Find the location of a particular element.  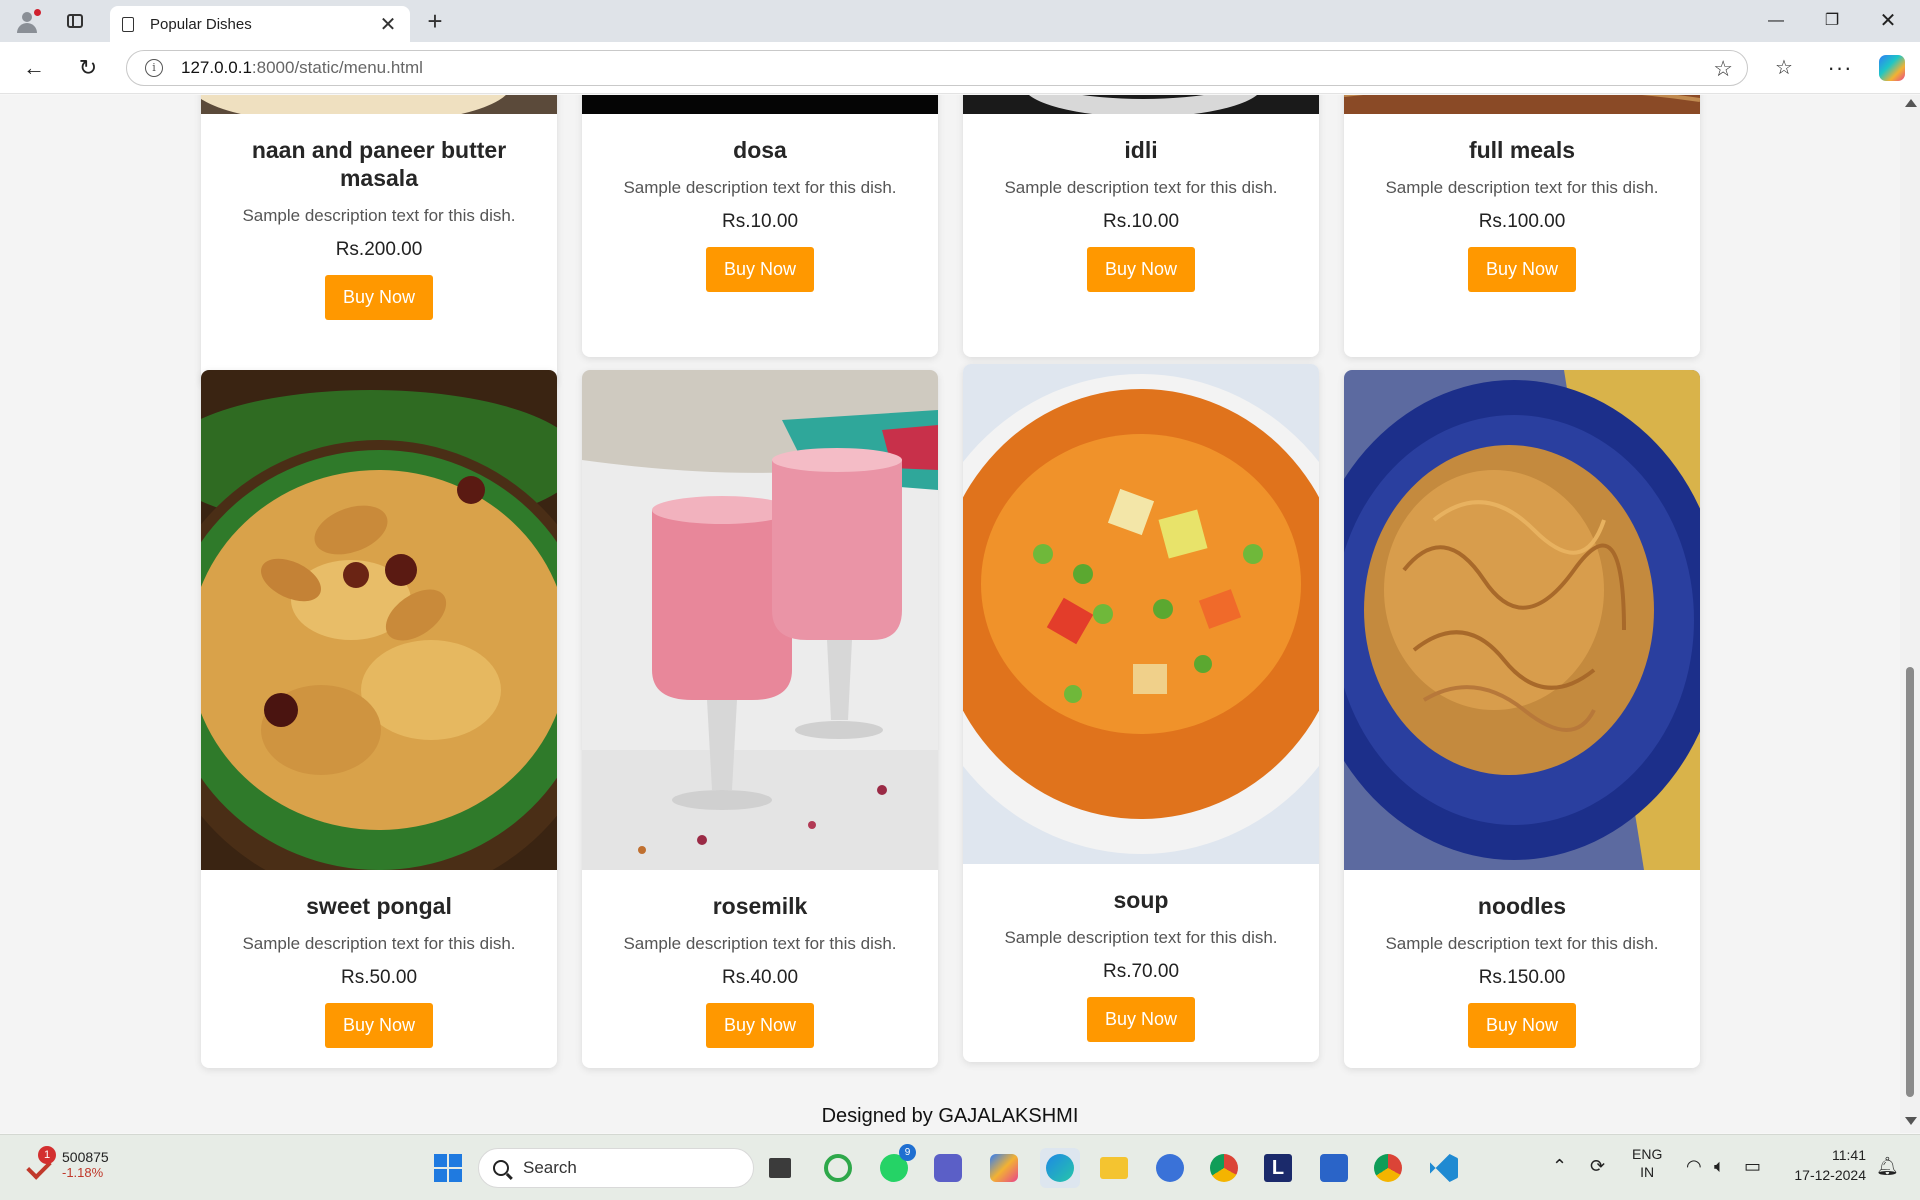

tab-actions-icon is located at coordinates (75, 21).